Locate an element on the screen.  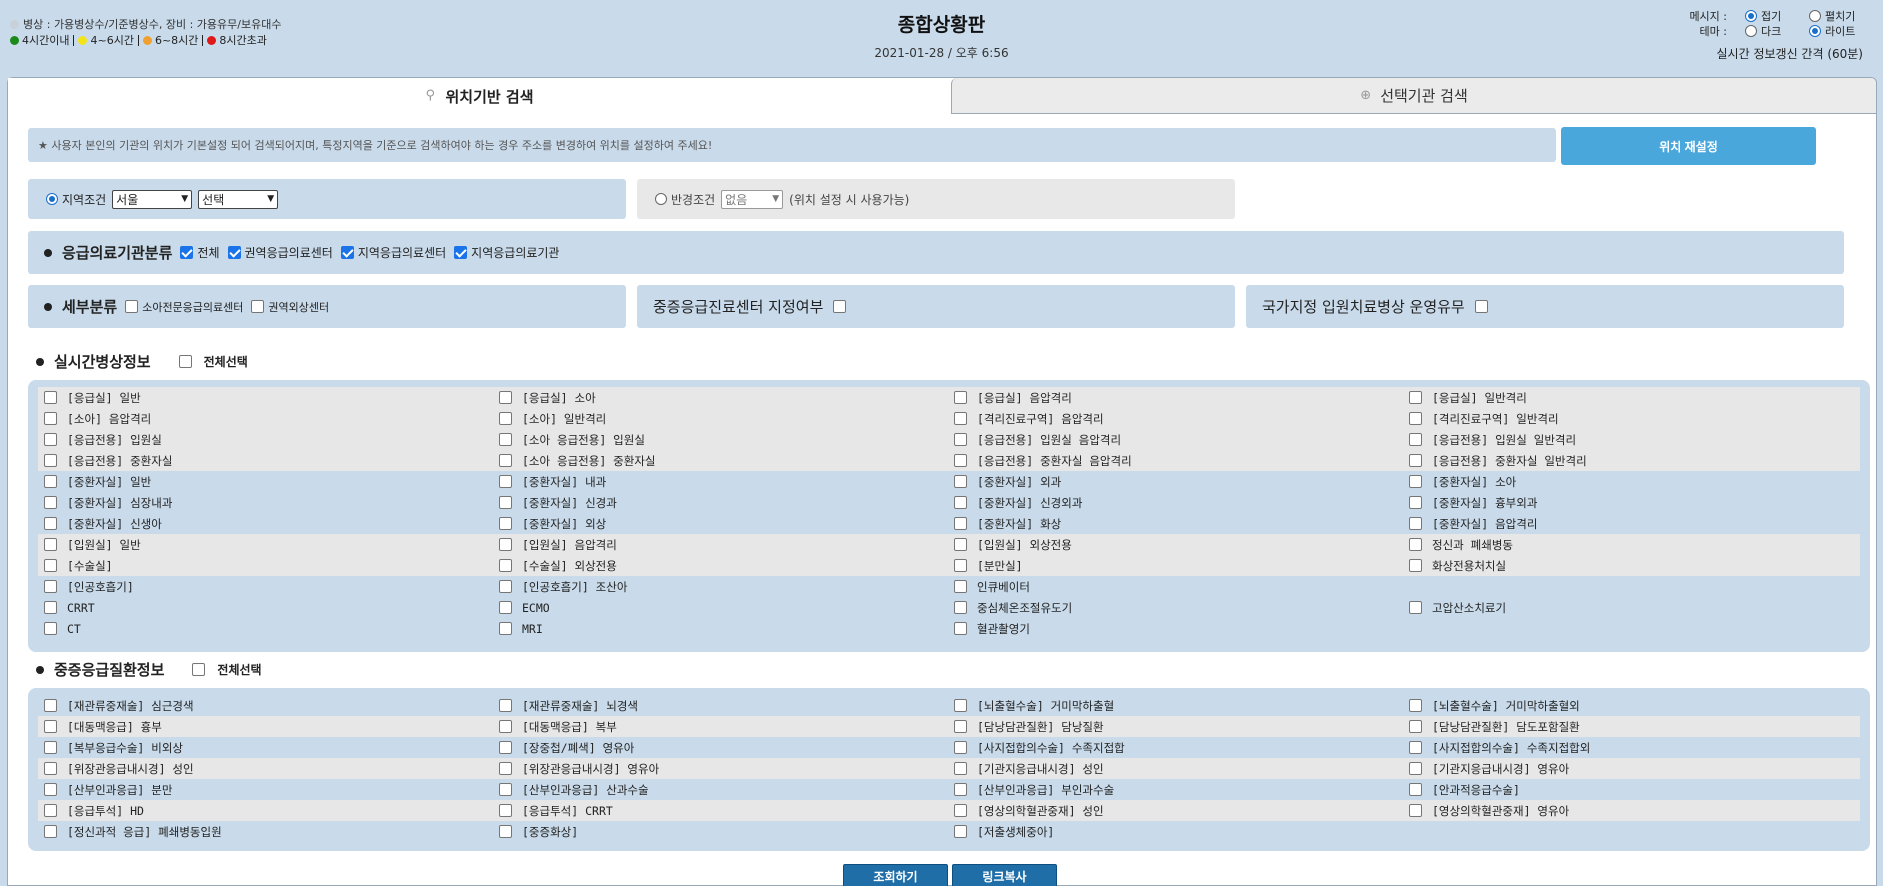
city-select: 서울 ▼ is located at coordinates (152, 199).